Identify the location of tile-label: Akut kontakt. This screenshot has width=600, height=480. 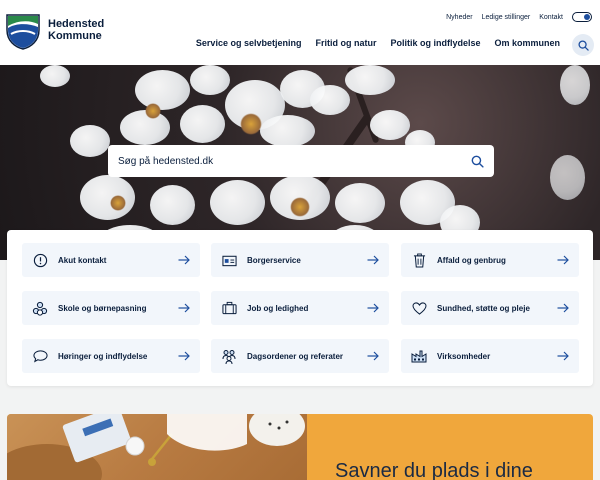
(82, 260).